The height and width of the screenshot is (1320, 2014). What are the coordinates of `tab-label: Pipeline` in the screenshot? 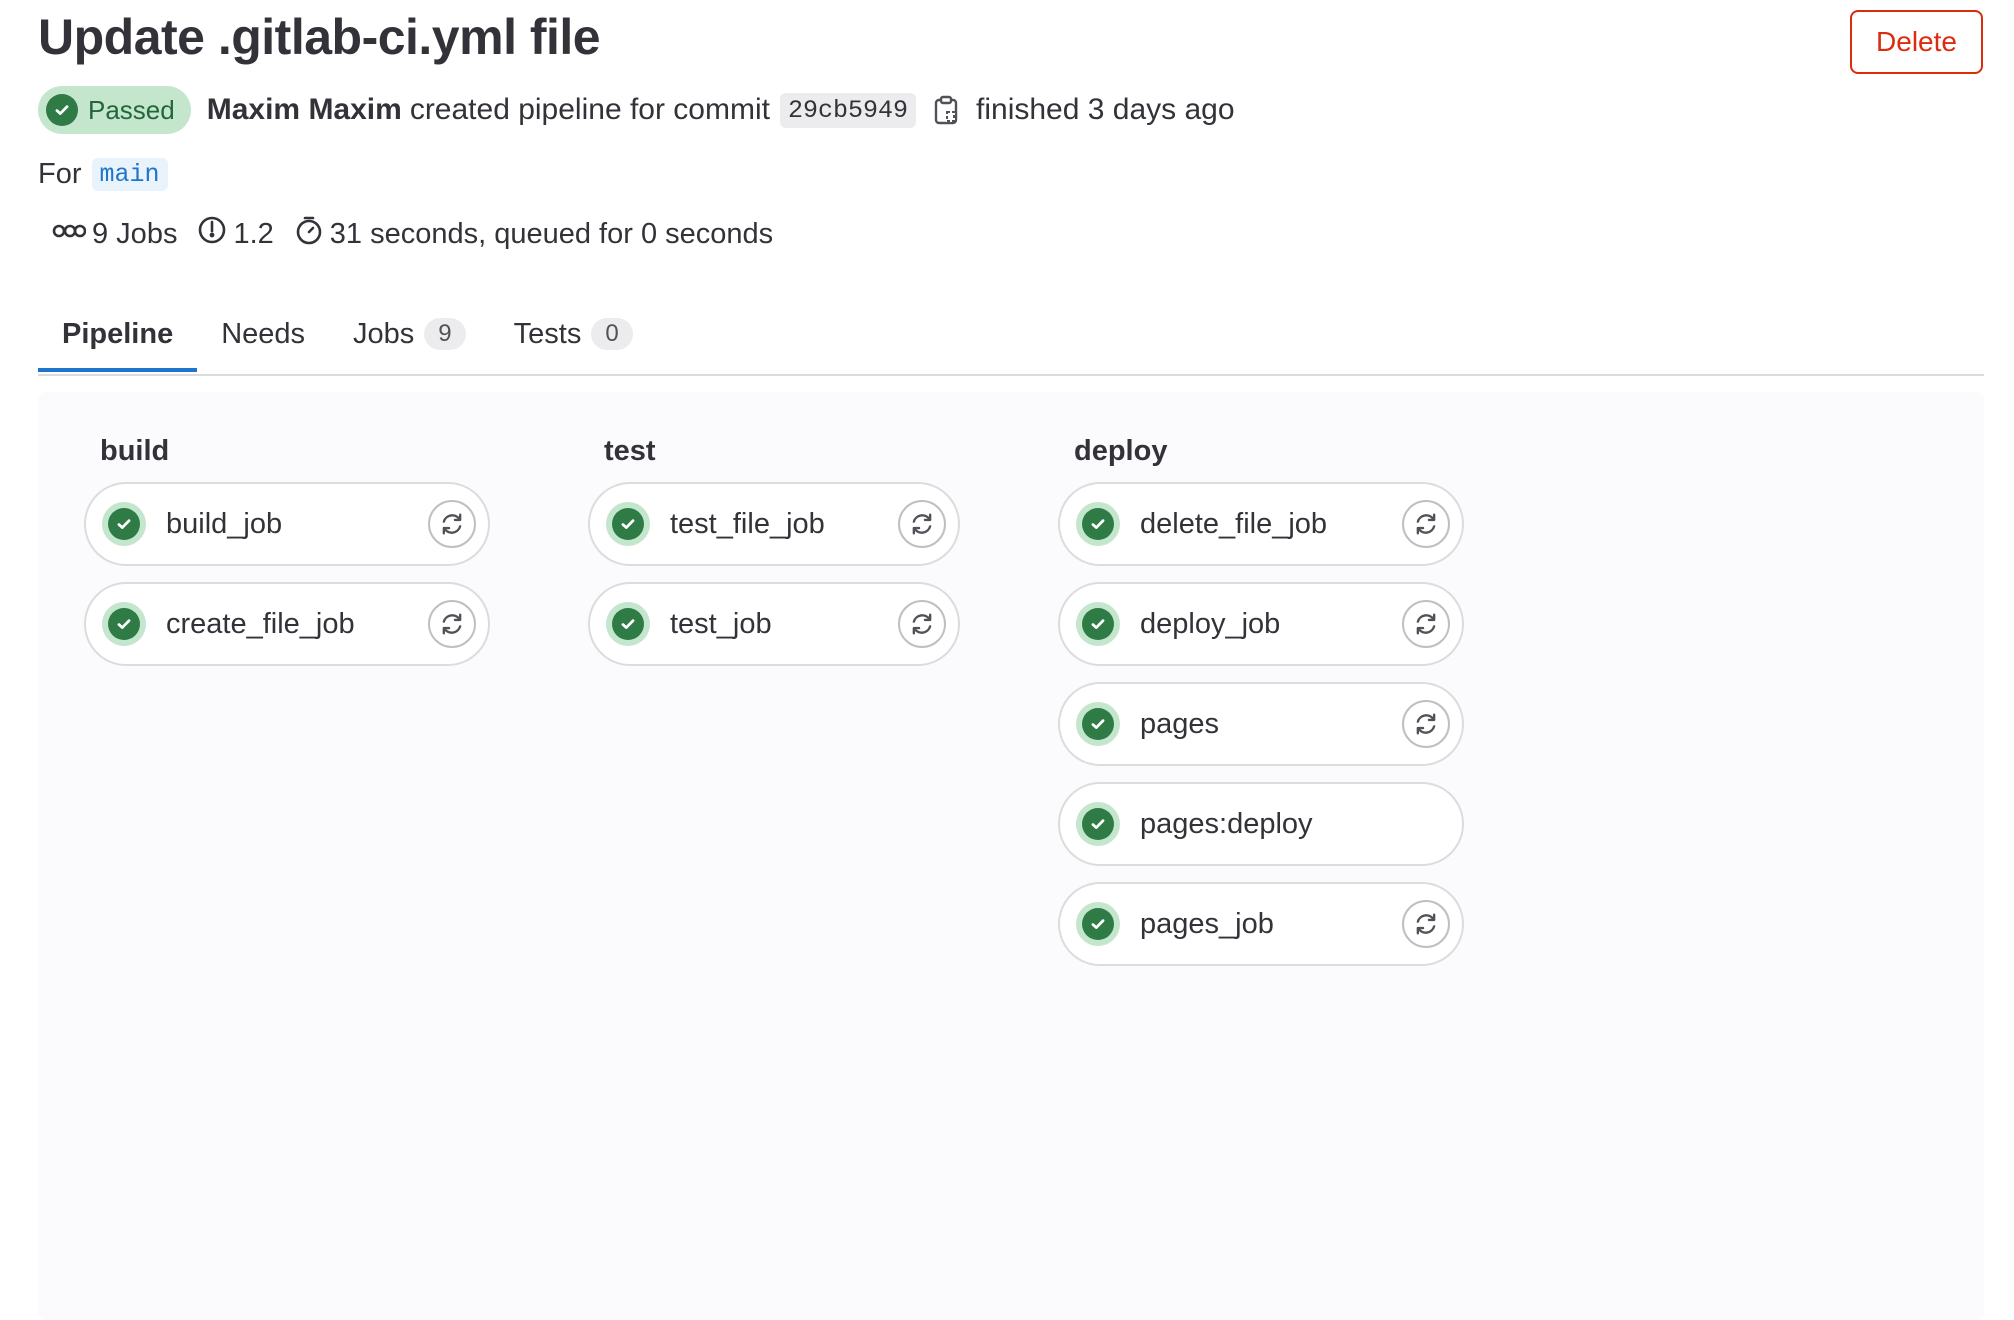 It's located at (118, 333).